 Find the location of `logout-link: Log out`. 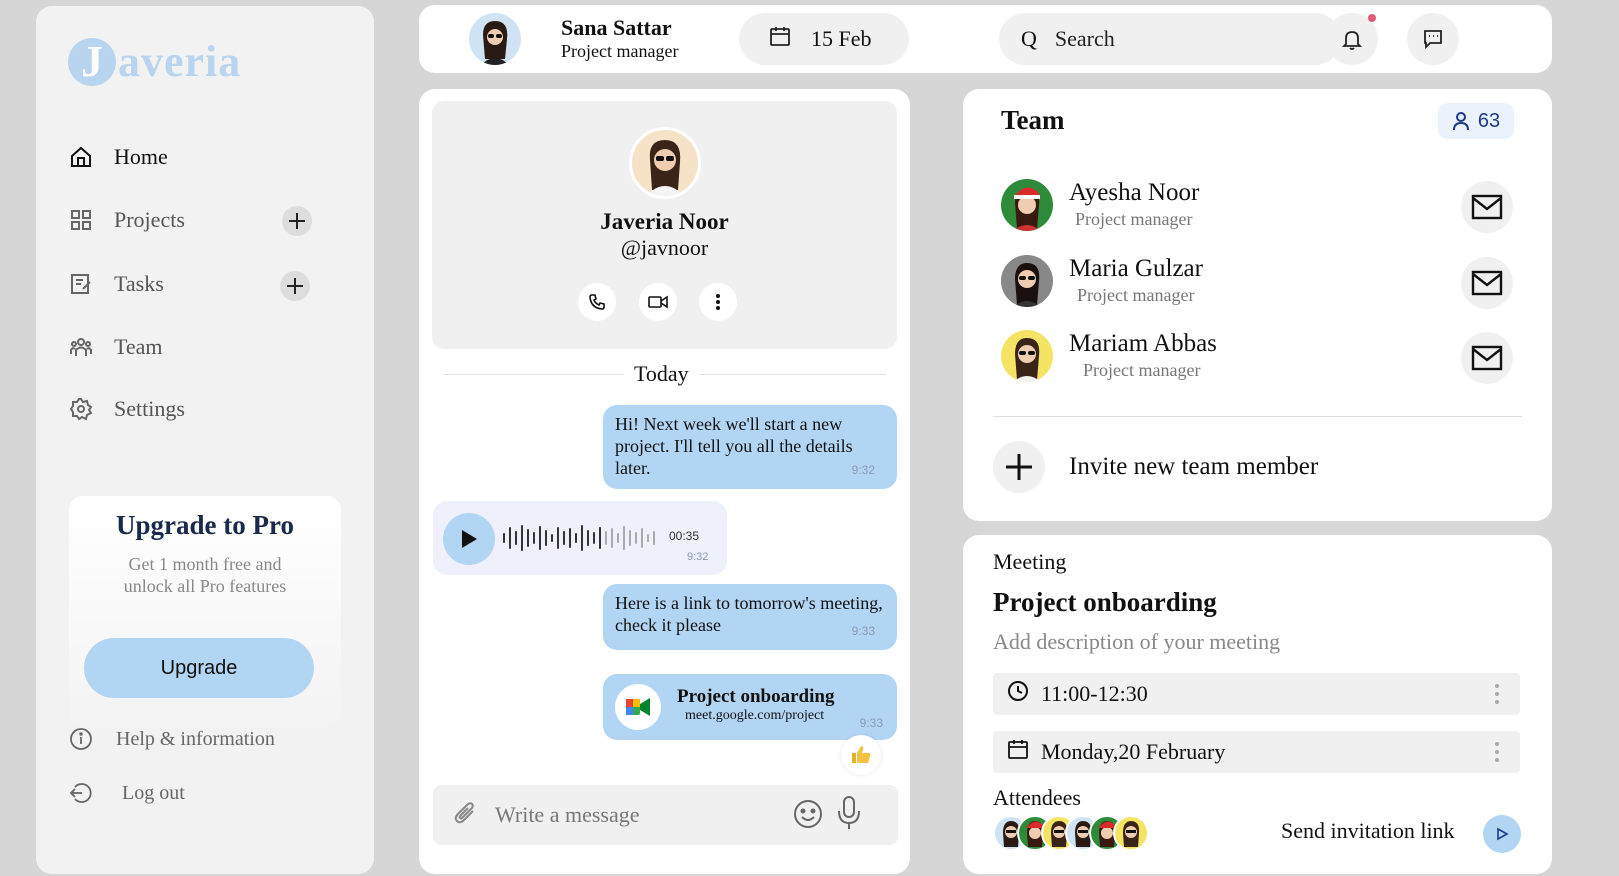

logout-link: Log out is located at coordinates (126, 793).